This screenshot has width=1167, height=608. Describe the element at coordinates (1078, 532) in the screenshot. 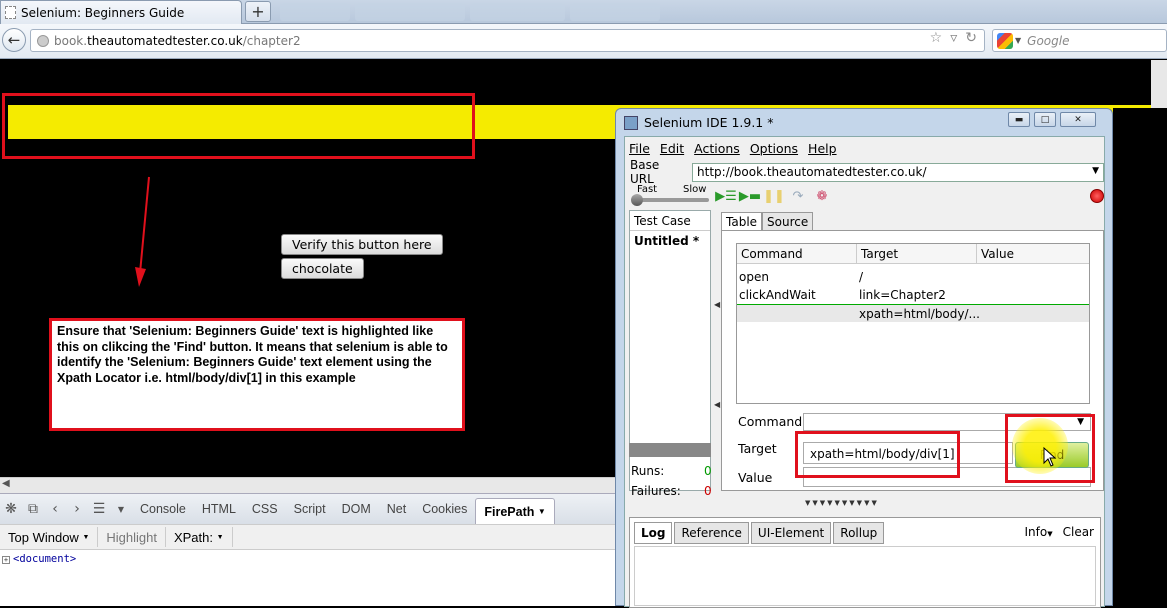

I see `clear-button: Clear` at that location.